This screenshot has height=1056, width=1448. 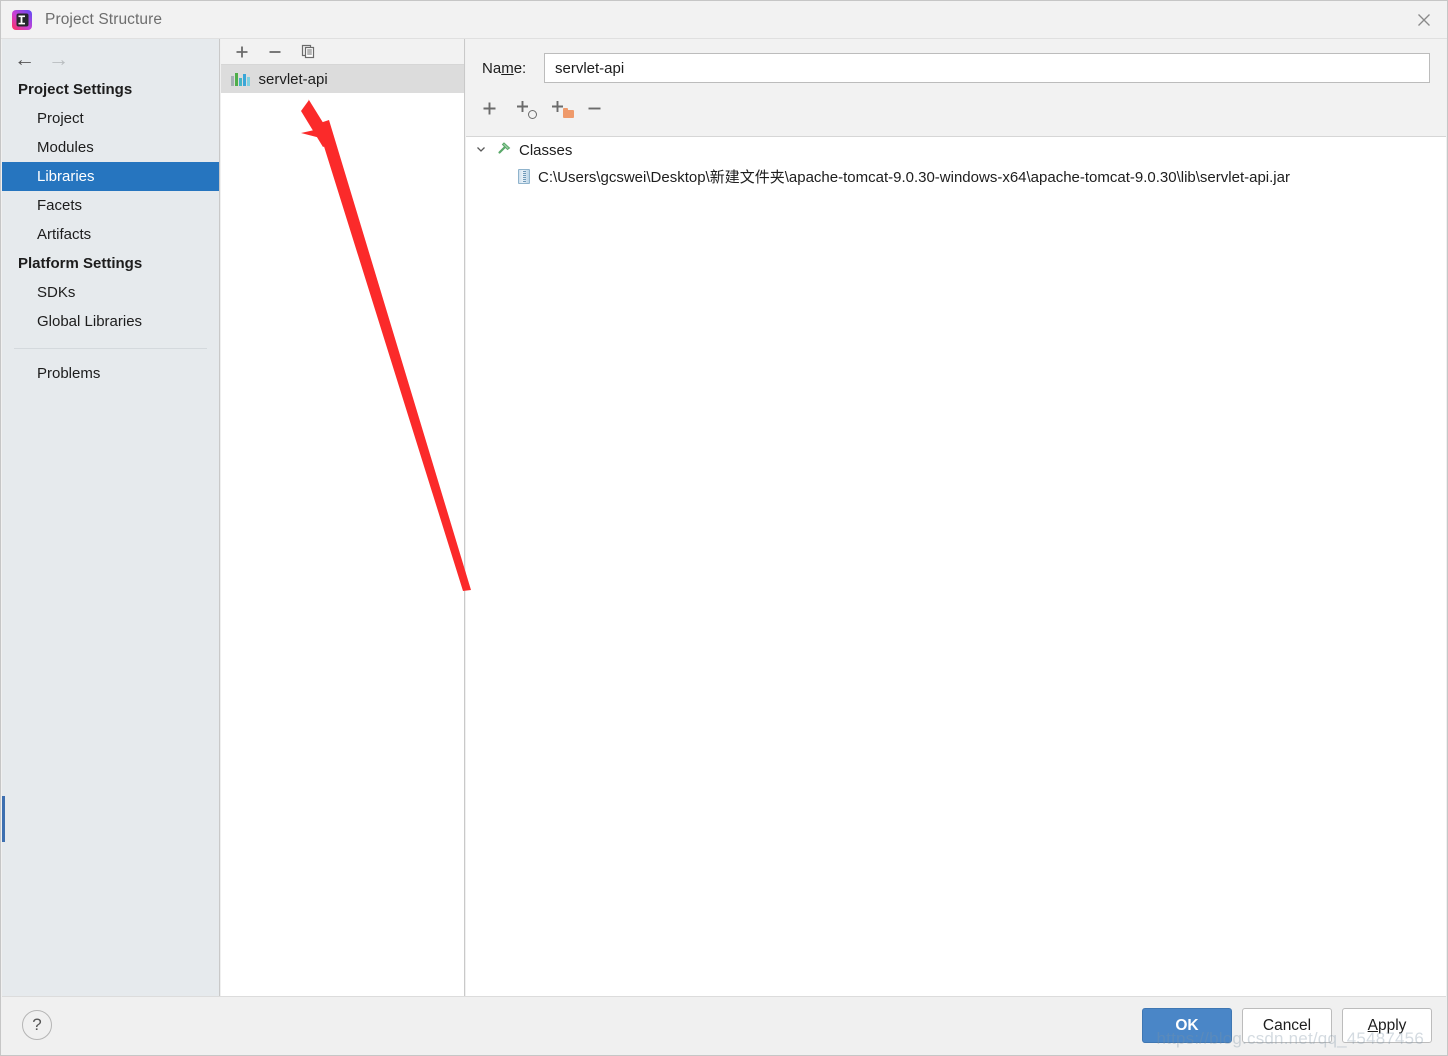 What do you see at coordinates (594, 108) in the screenshot?
I see `remove-attachment-button` at bounding box center [594, 108].